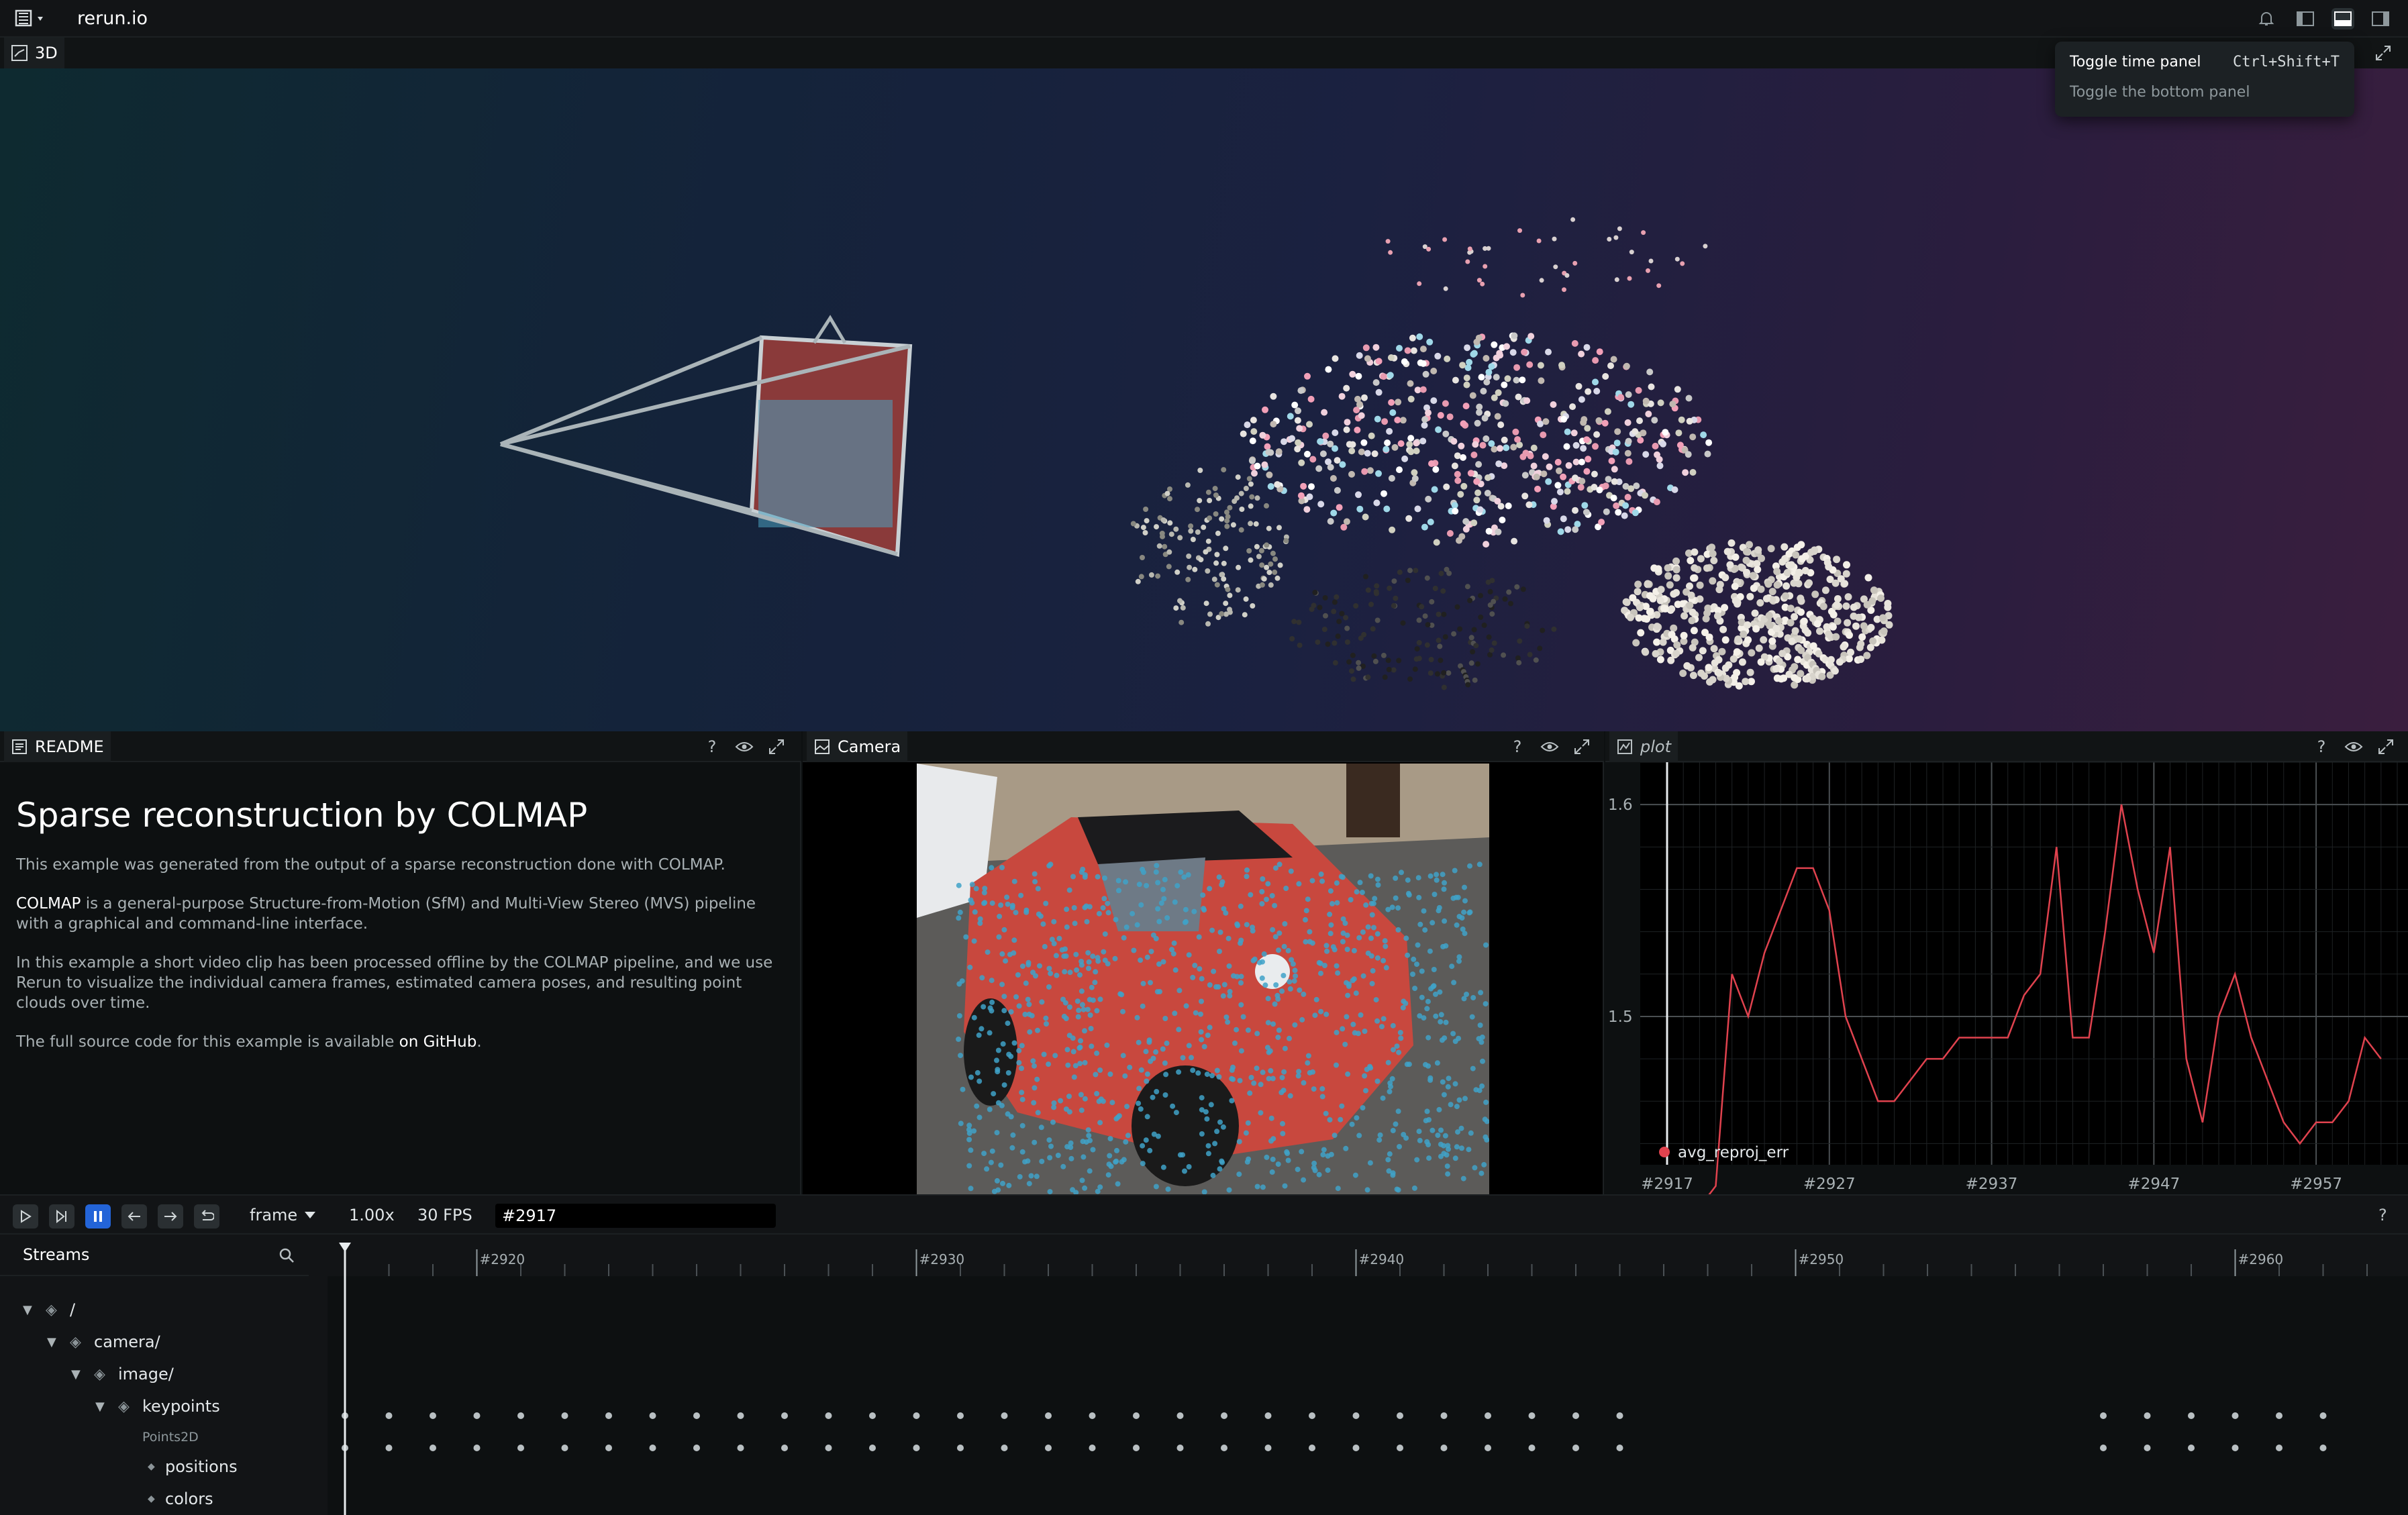 The height and width of the screenshot is (1515, 2408). I want to click on plot-legend: avg_reproj_err, so click(1724, 1152).